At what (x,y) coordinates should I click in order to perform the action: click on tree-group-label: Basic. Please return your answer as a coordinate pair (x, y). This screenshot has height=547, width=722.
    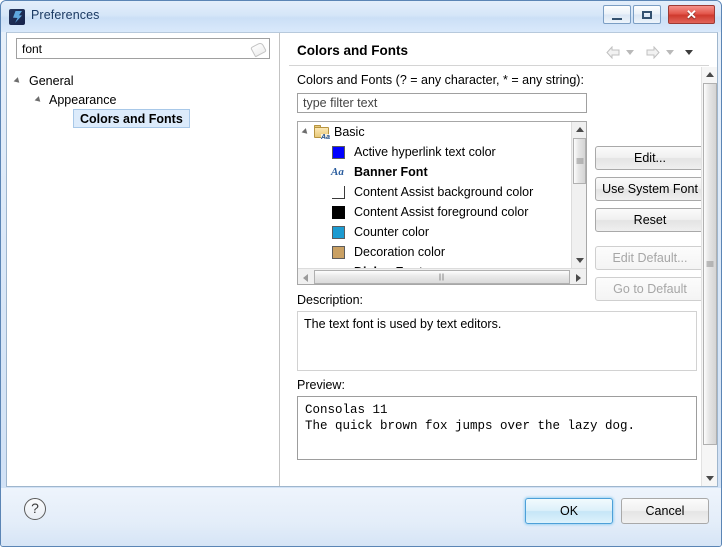
    Looking at the image, I should click on (349, 132).